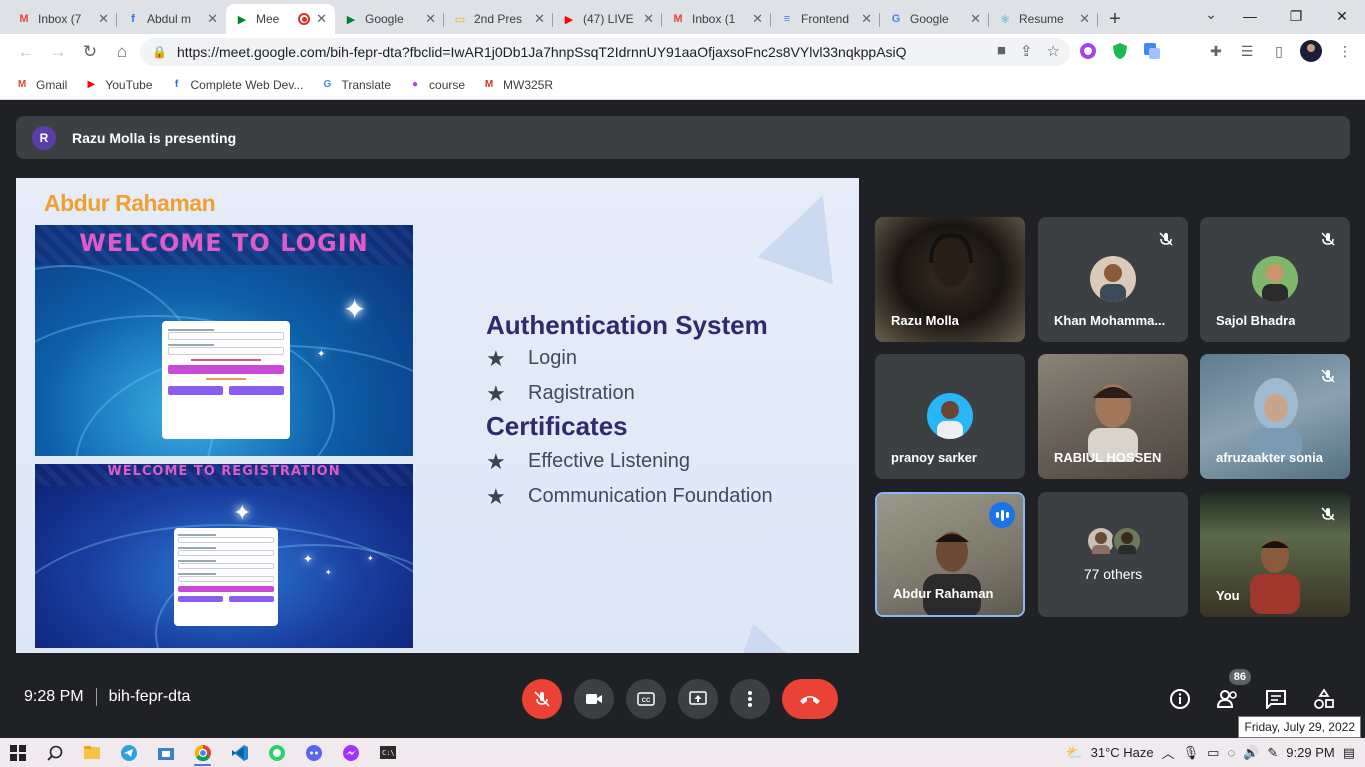  What do you see at coordinates (1180, 699) in the screenshot?
I see `meeting-details-button` at bounding box center [1180, 699].